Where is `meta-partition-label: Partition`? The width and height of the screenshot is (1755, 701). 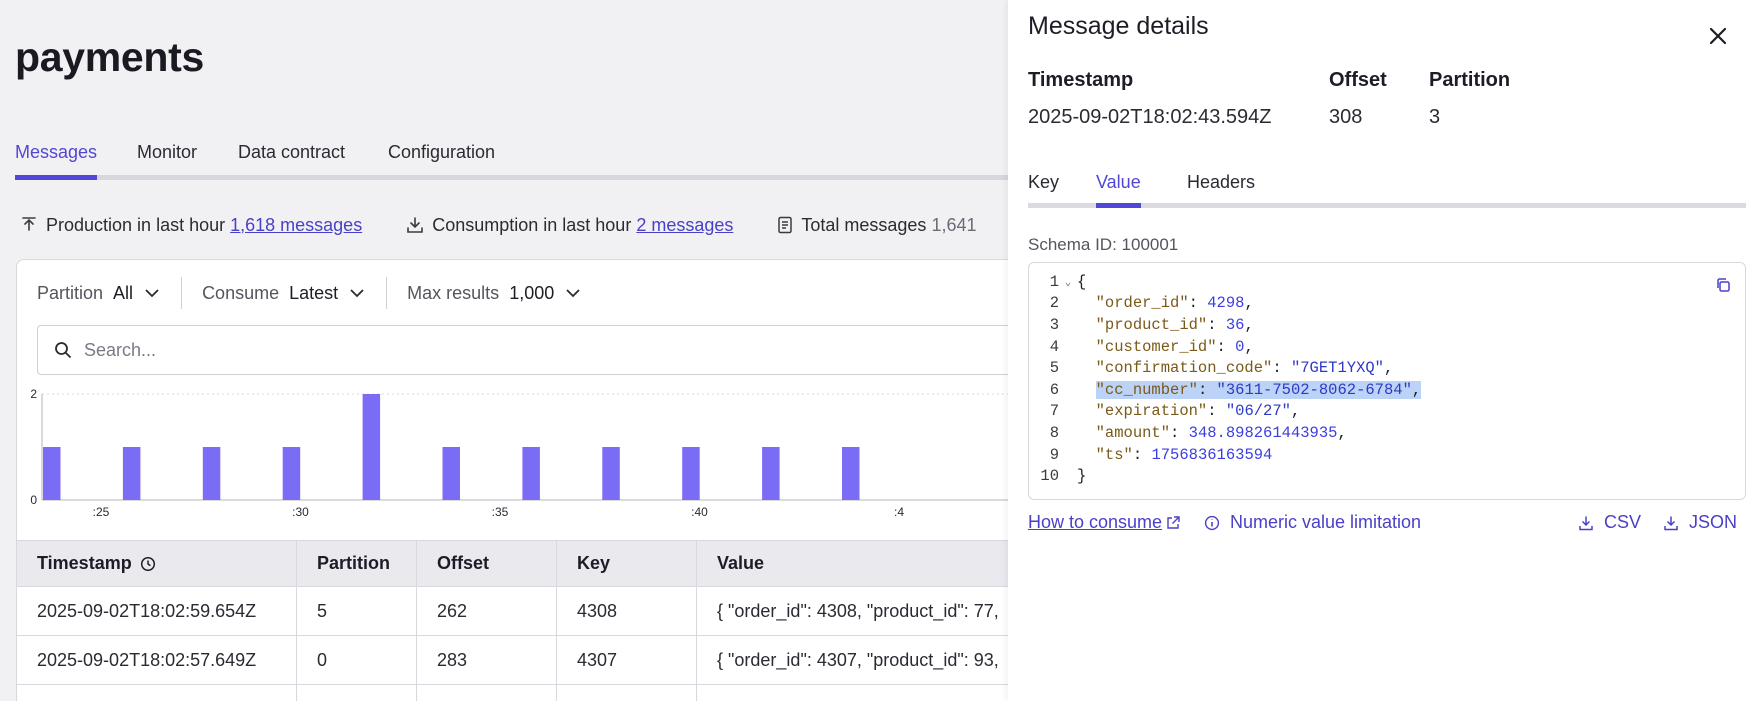
meta-partition-label: Partition is located at coordinates (1470, 80).